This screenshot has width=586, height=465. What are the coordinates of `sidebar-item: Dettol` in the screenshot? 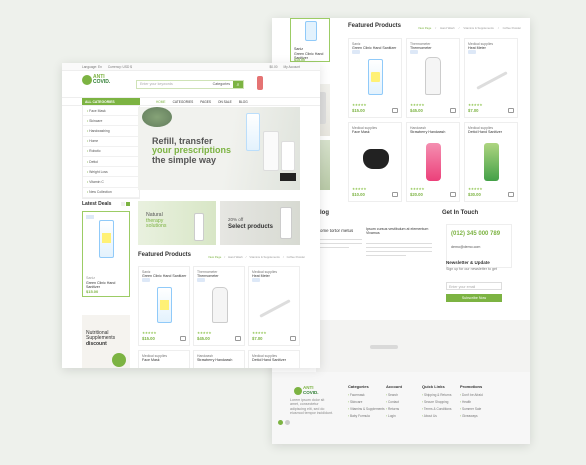 It's located at (111, 162).